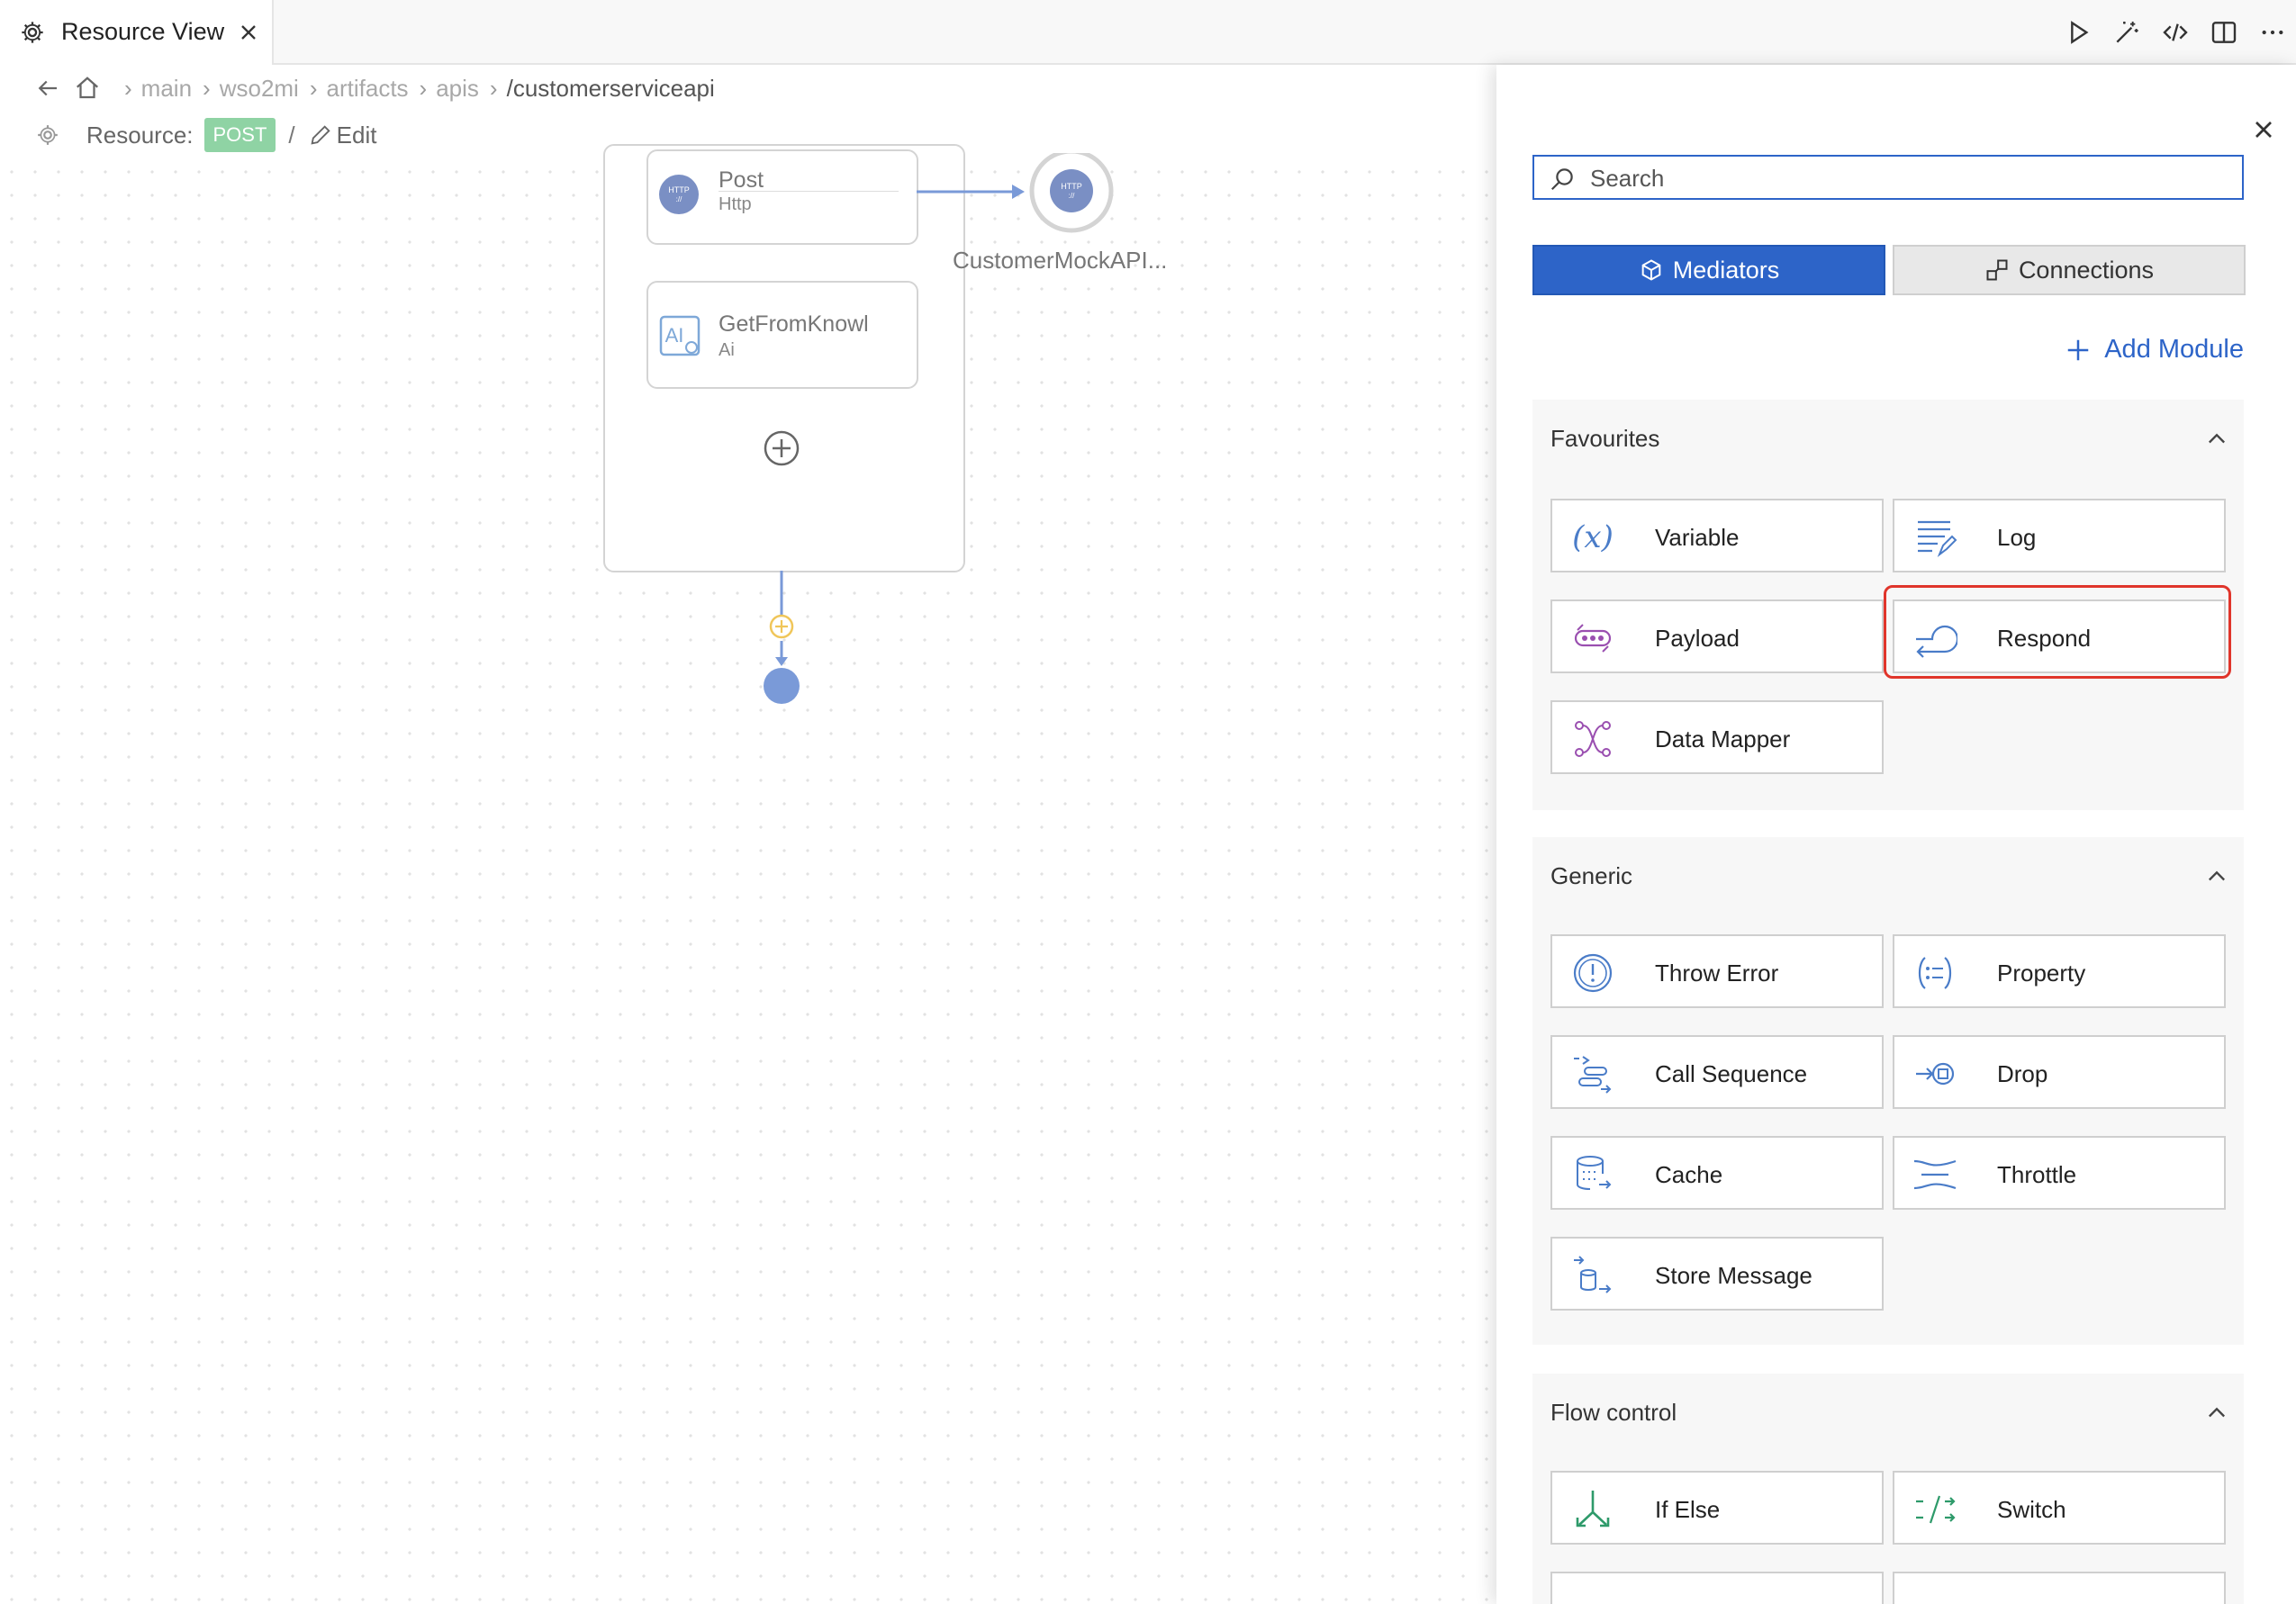  I want to click on mediator-label: Call Sequence, so click(1731, 1073).